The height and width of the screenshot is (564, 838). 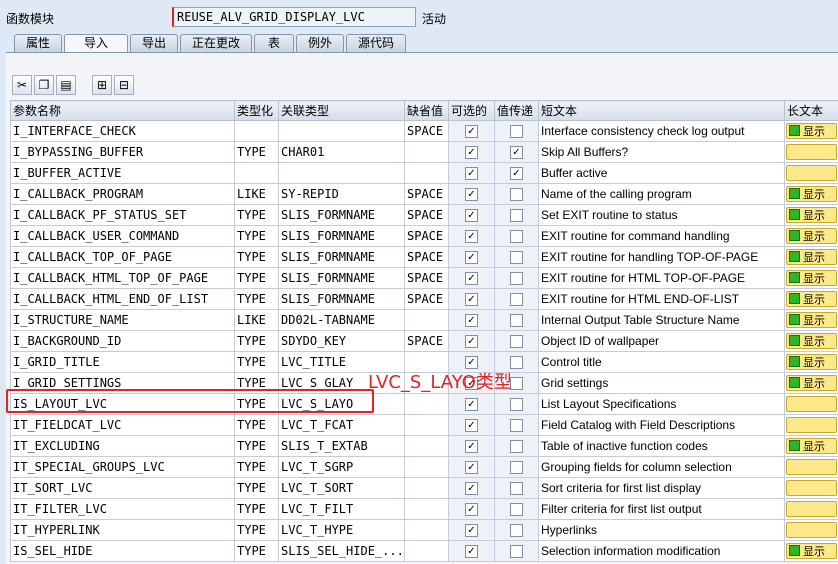 I want to click on short-text-cell: EXIT routine for HTML TOP-OF-PAGE, so click(x=662, y=278).